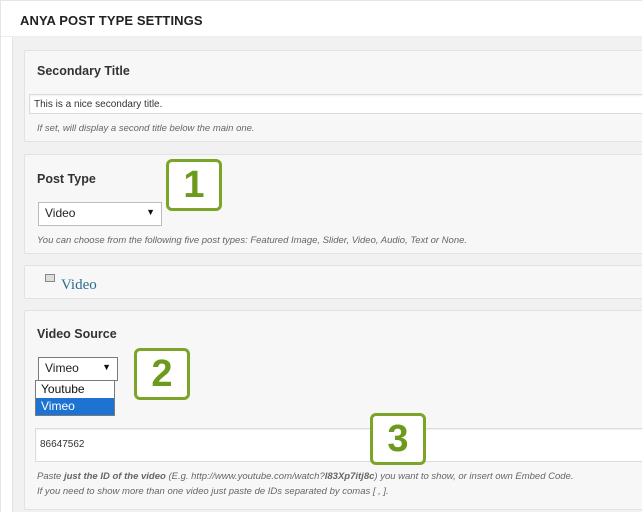 This screenshot has height=512, width=642. What do you see at coordinates (111, 20) in the screenshot?
I see `metabox-title: ANYA POST TYPE SETTINGS` at bounding box center [111, 20].